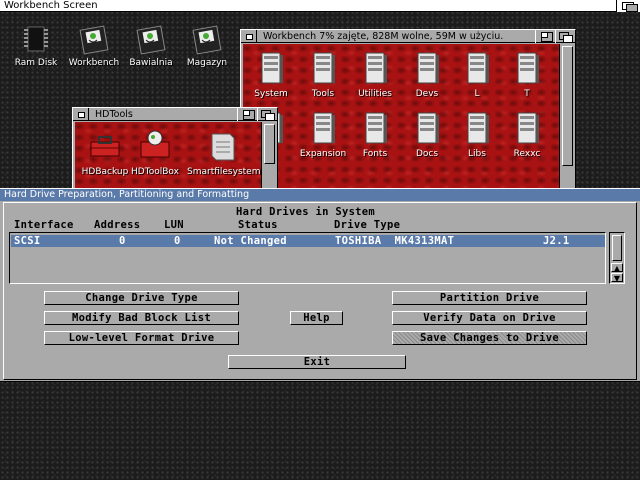 The width and height of the screenshot is (640, 480). I want to click on workbench-icon-l: L, so click(477, 79).